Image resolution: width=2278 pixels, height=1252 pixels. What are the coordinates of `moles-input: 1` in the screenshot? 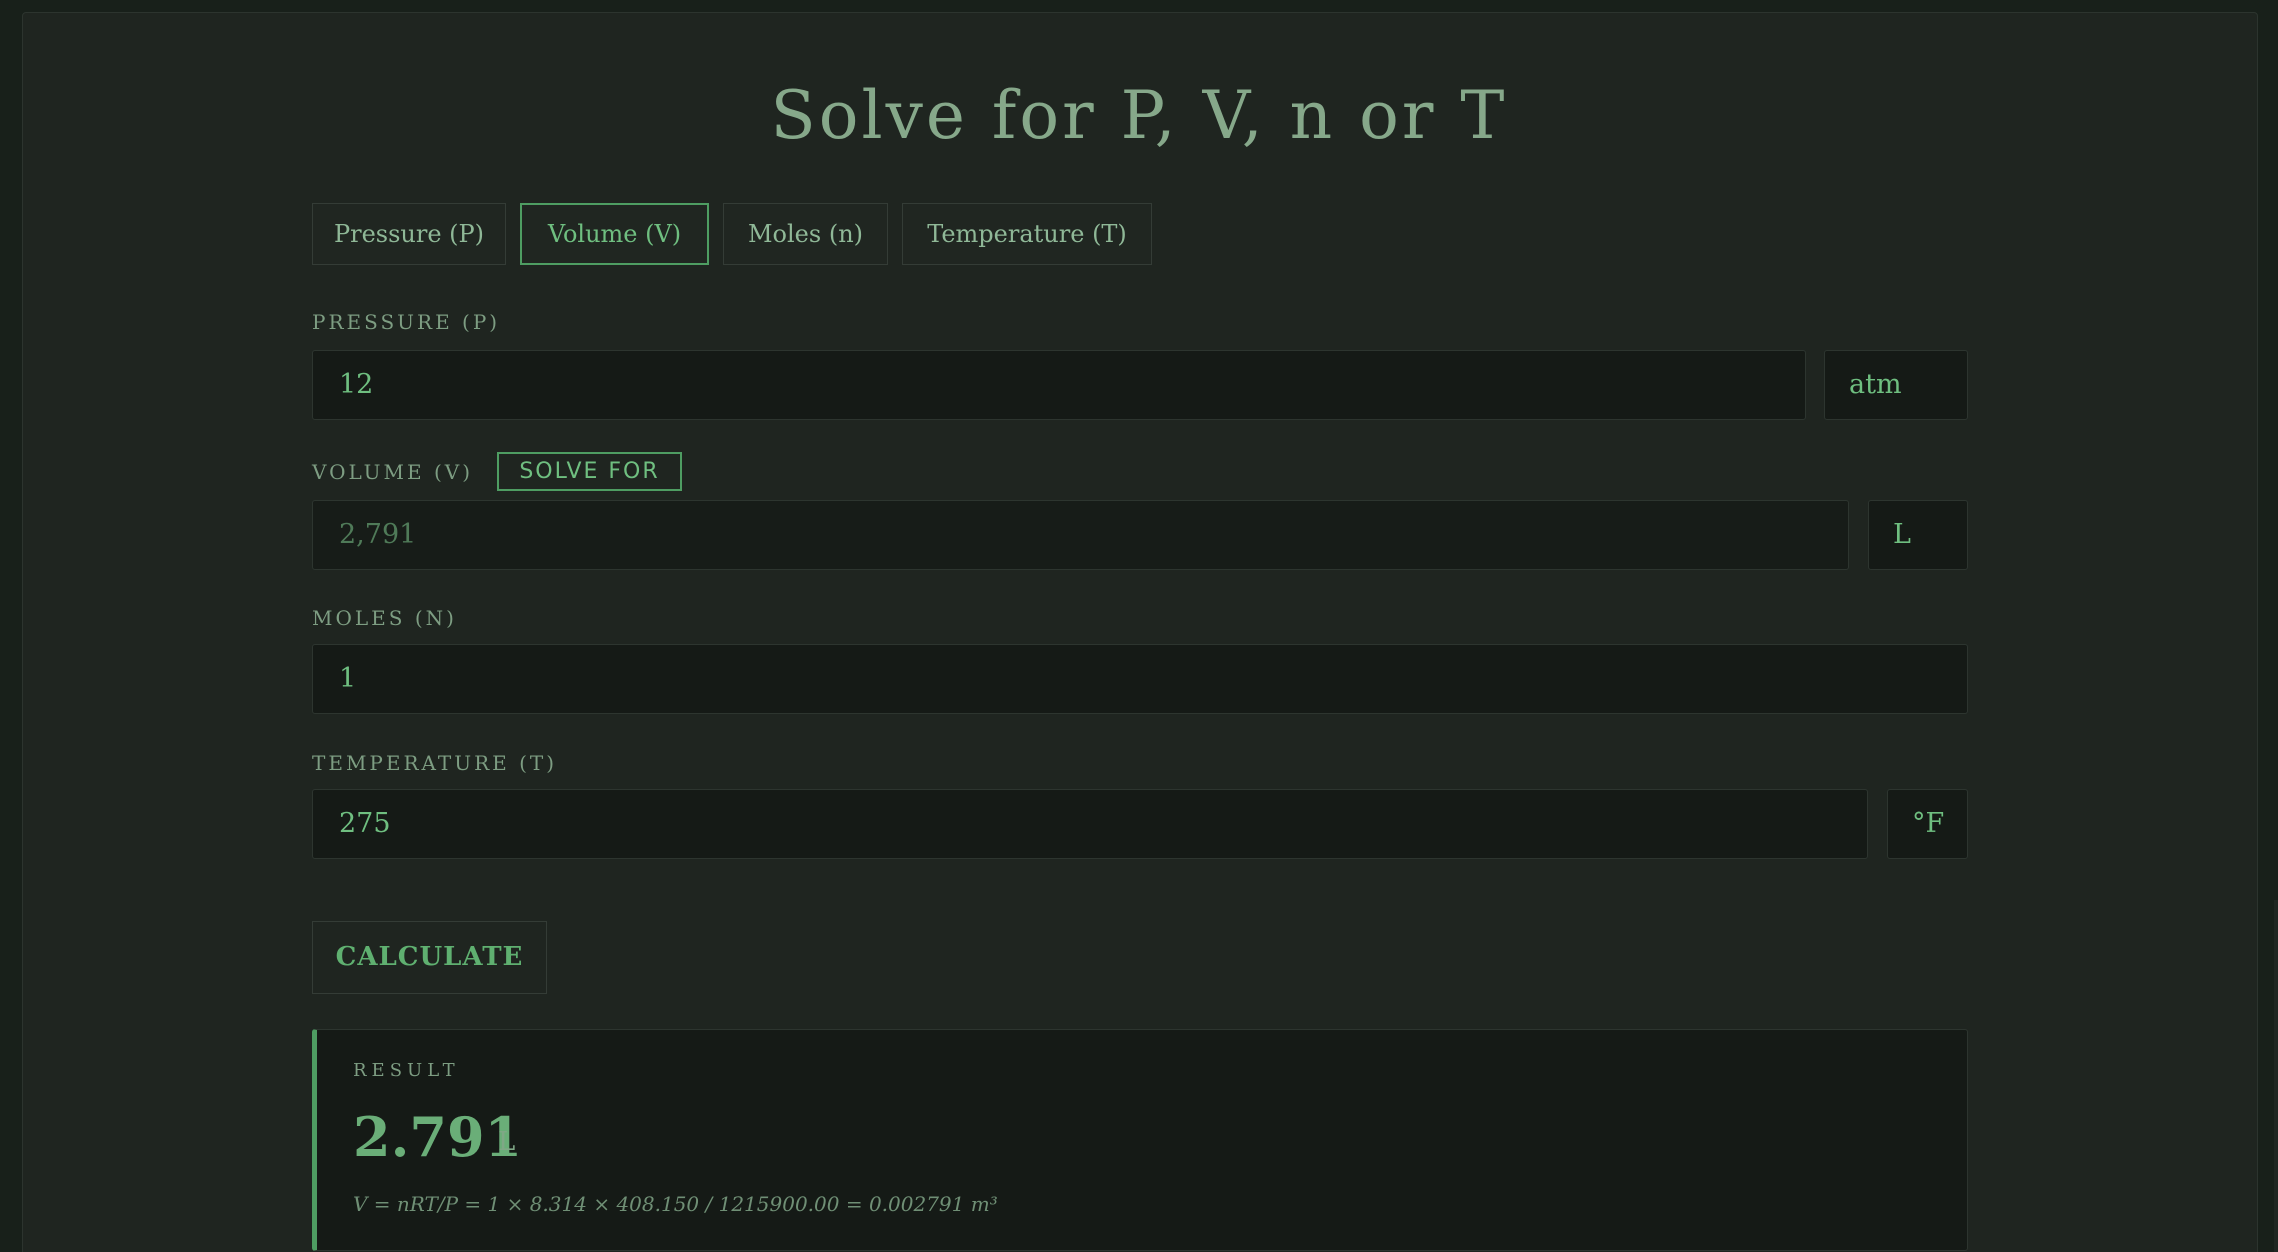 It's located at (1140, 679).